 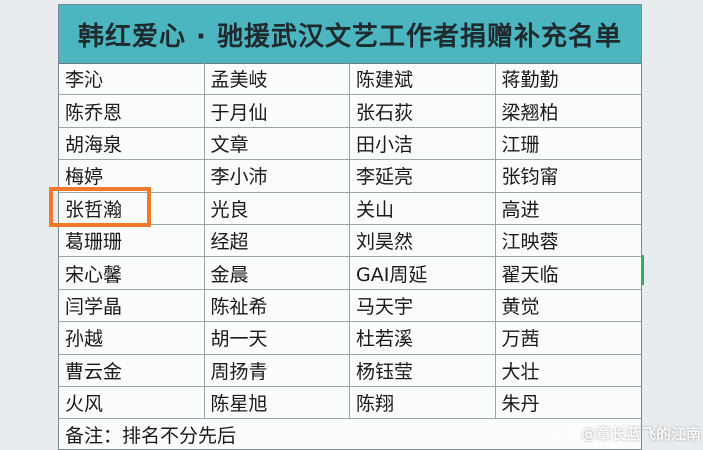 What do you see at coordinates (520, 371) in the screenshot?
I see `name-cell: 大壮` at bounding box center [520, 371].